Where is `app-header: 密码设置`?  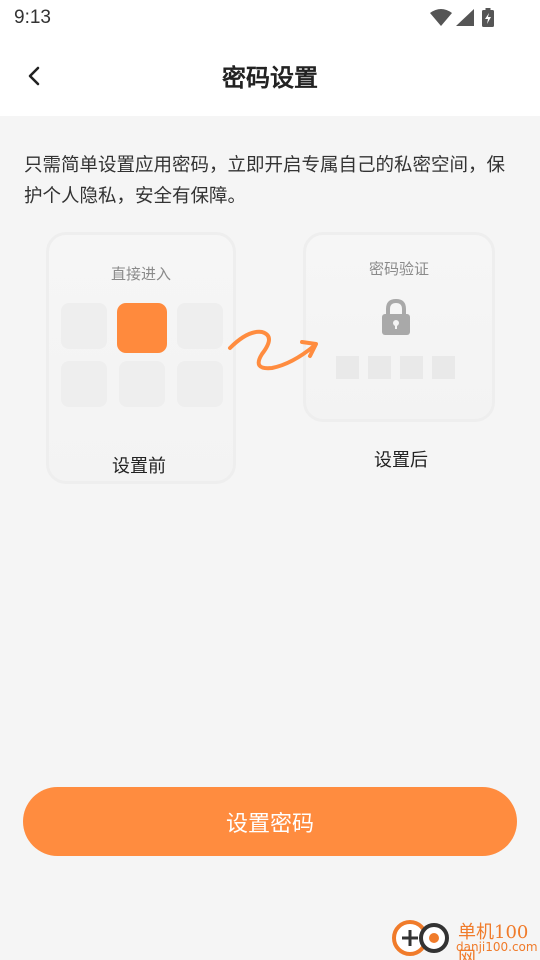
app-header: 密码设置 is located at coordinates (270, 76).